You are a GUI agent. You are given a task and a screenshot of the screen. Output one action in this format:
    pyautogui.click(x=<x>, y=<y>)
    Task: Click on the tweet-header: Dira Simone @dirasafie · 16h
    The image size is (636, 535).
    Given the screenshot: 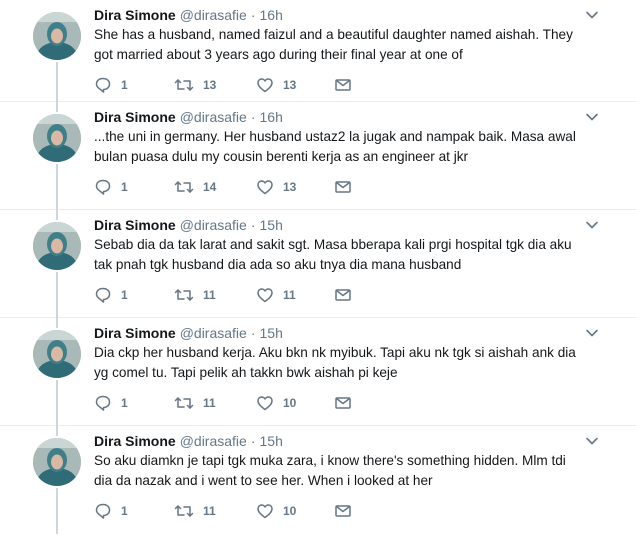 What is the action you would take?
    pyautogui.click(x=188, y=117)
    